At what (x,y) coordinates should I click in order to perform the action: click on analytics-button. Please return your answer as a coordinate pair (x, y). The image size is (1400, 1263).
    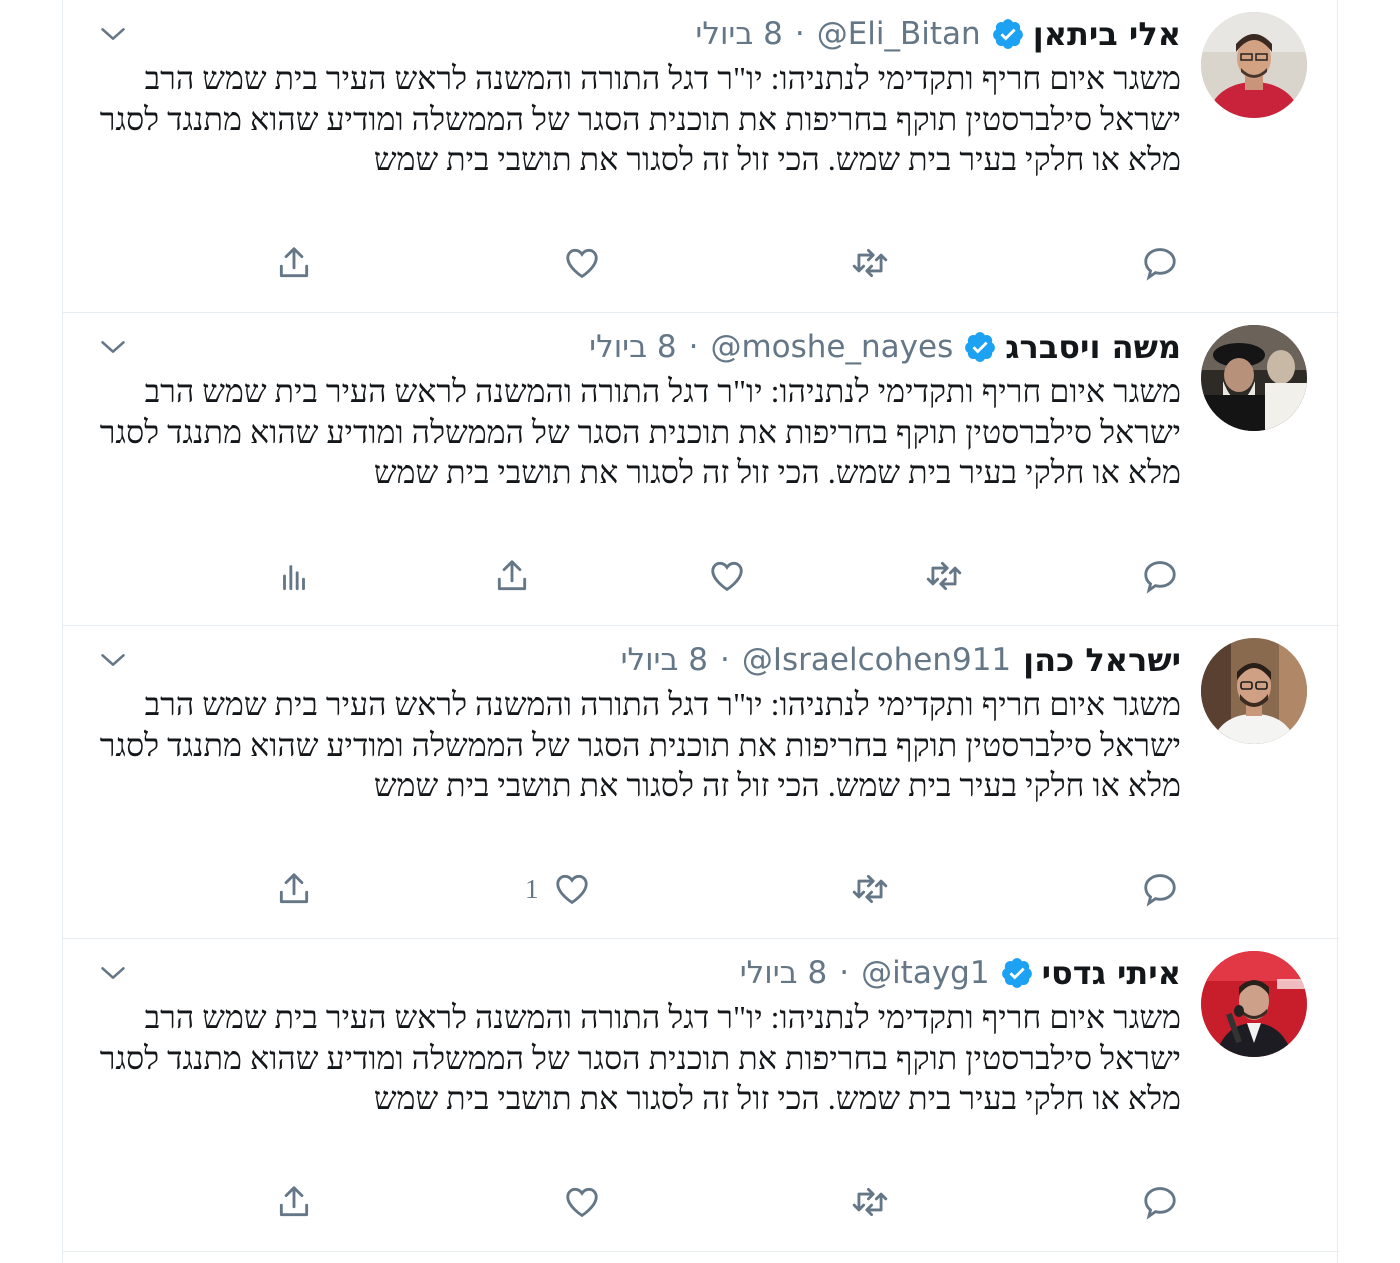
    Looking at the image, I should click on (294, 576).